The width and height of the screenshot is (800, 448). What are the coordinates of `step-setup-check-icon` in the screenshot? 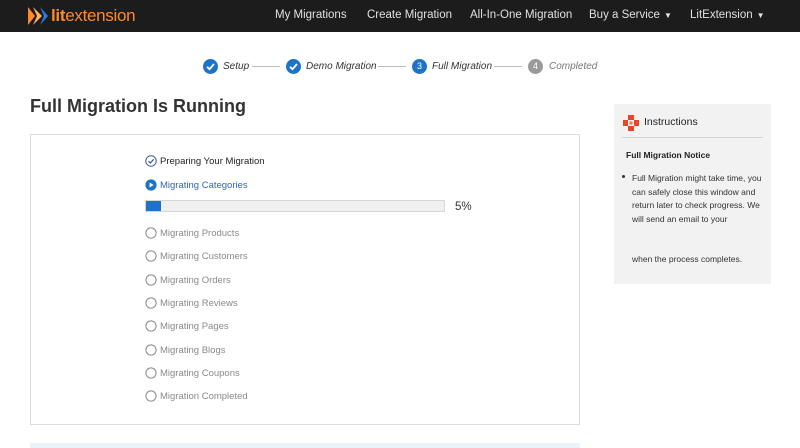 It's located at (210, 66).